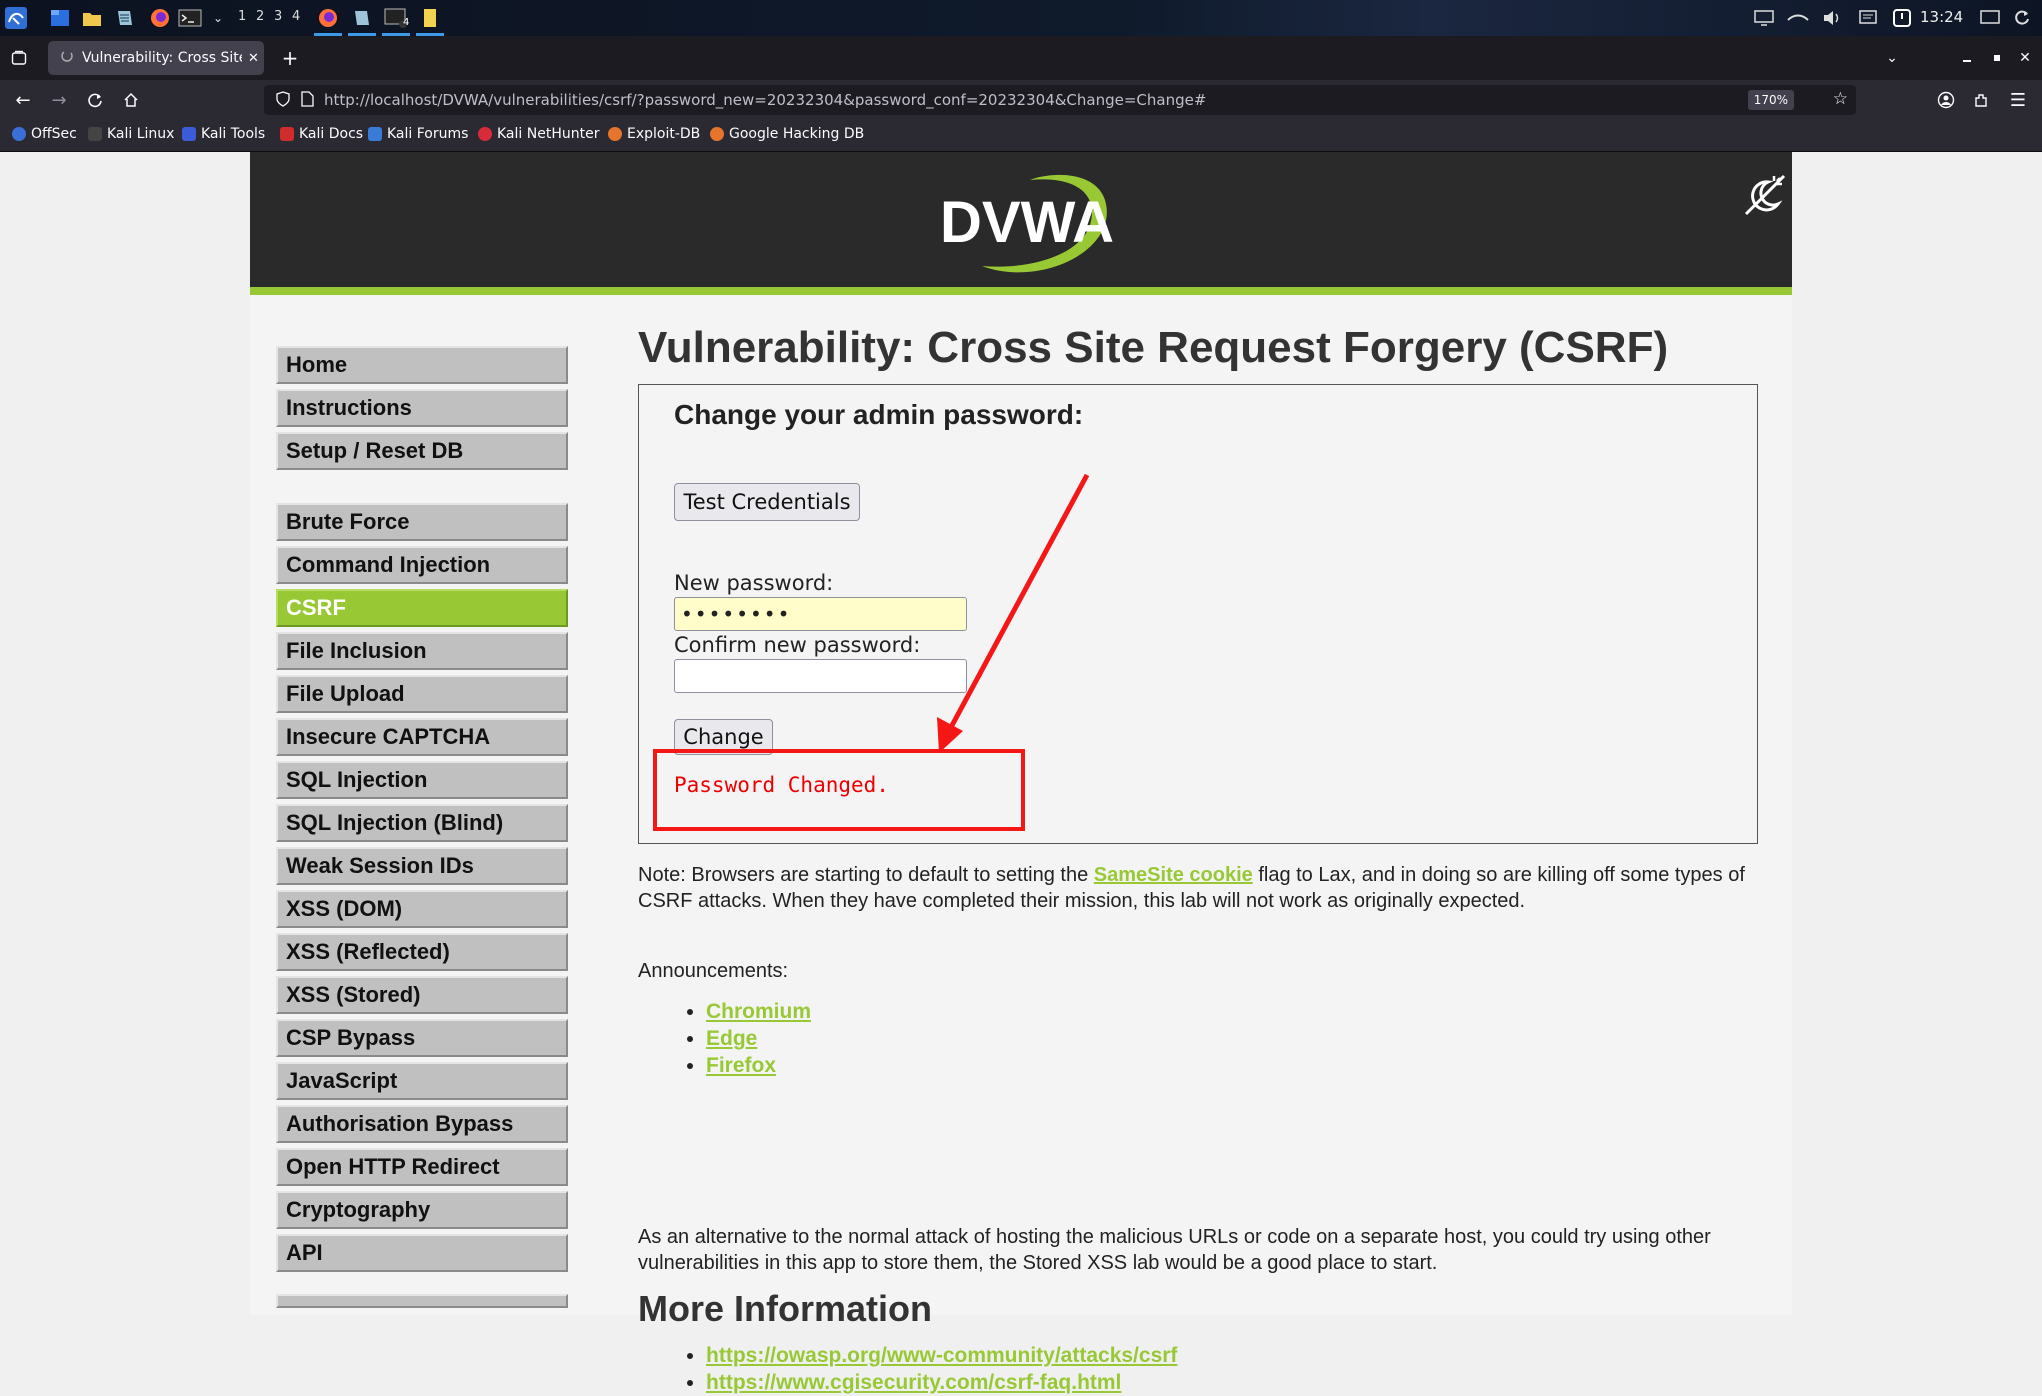  What do you see at coordinates (2022, 18) in the screenshot?
I see `refresh-session-icon` at bounding box center [2022, 18].